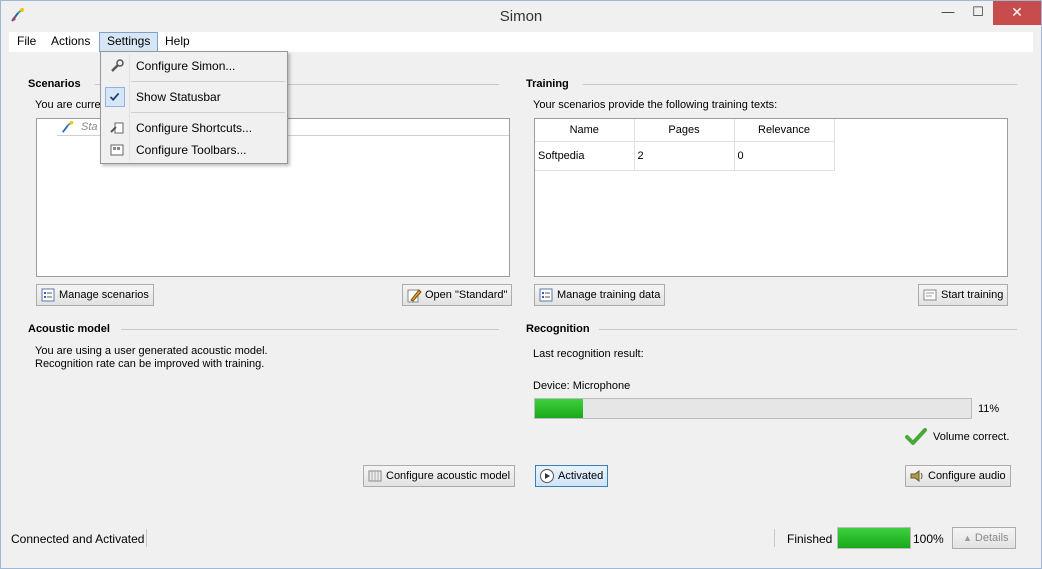  Describe the element at coordinates (129, 42) in the screenshot. I see `menu-settings: Settings` at that location.